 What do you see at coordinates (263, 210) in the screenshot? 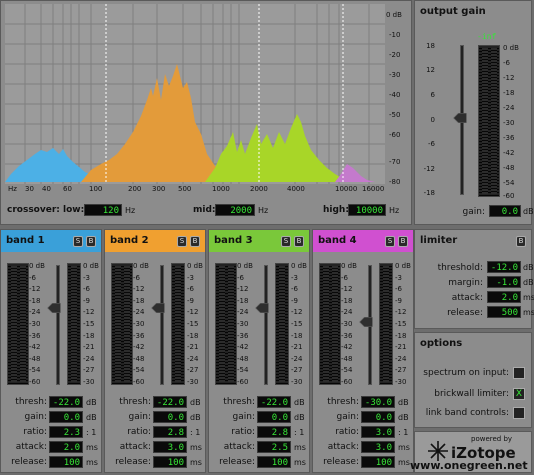
I see `crossover-mid-unit: Hz` at bounding box center [263, 210].